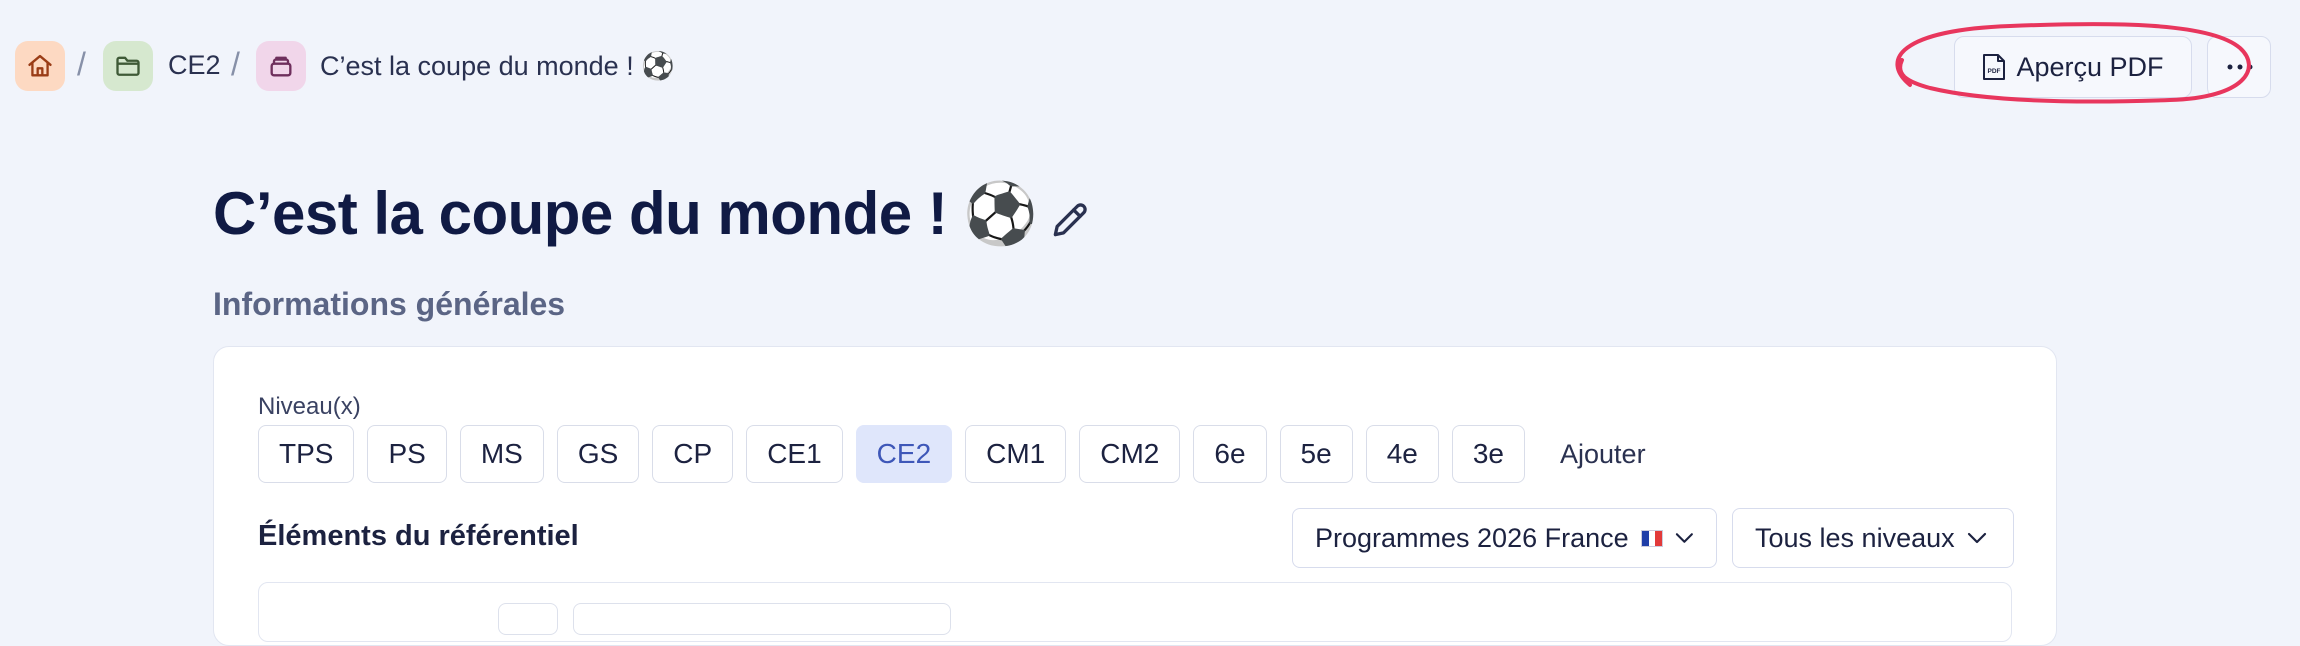  I want to click on pdf-file-icon: PDF, so click(1994, 67).